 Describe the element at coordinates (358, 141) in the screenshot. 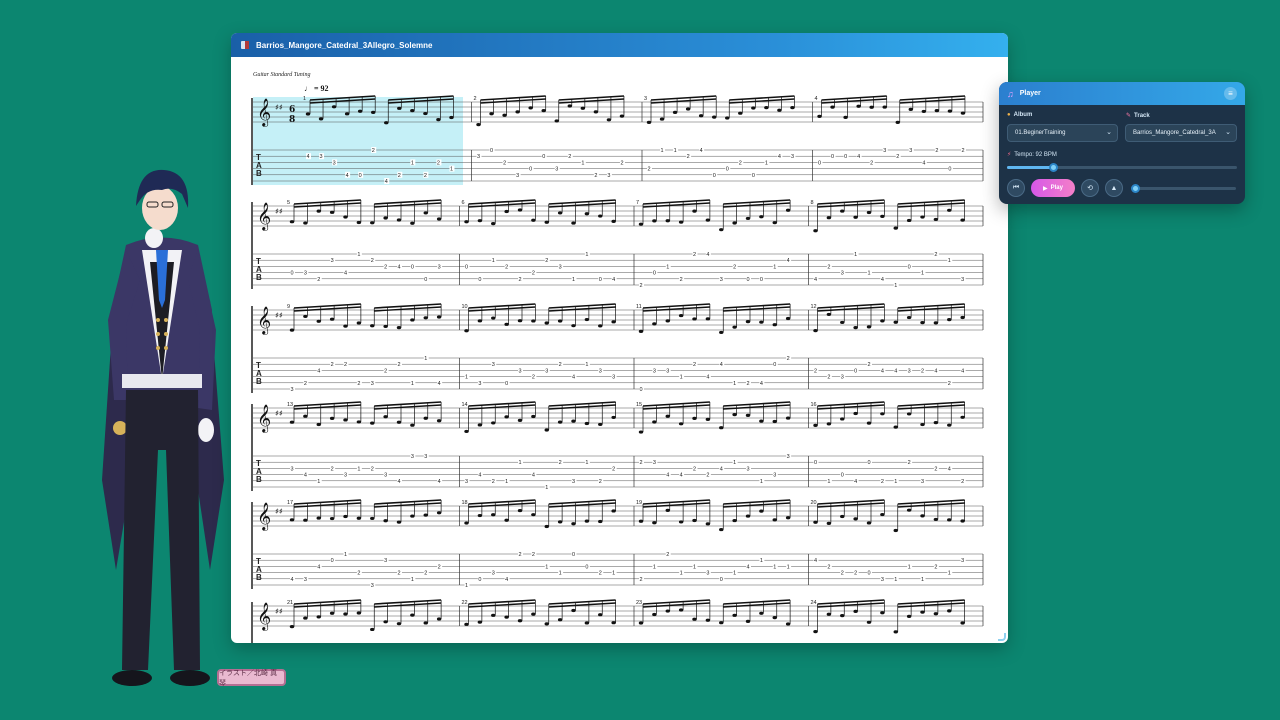

I see `current-measure-highlight` at that location.